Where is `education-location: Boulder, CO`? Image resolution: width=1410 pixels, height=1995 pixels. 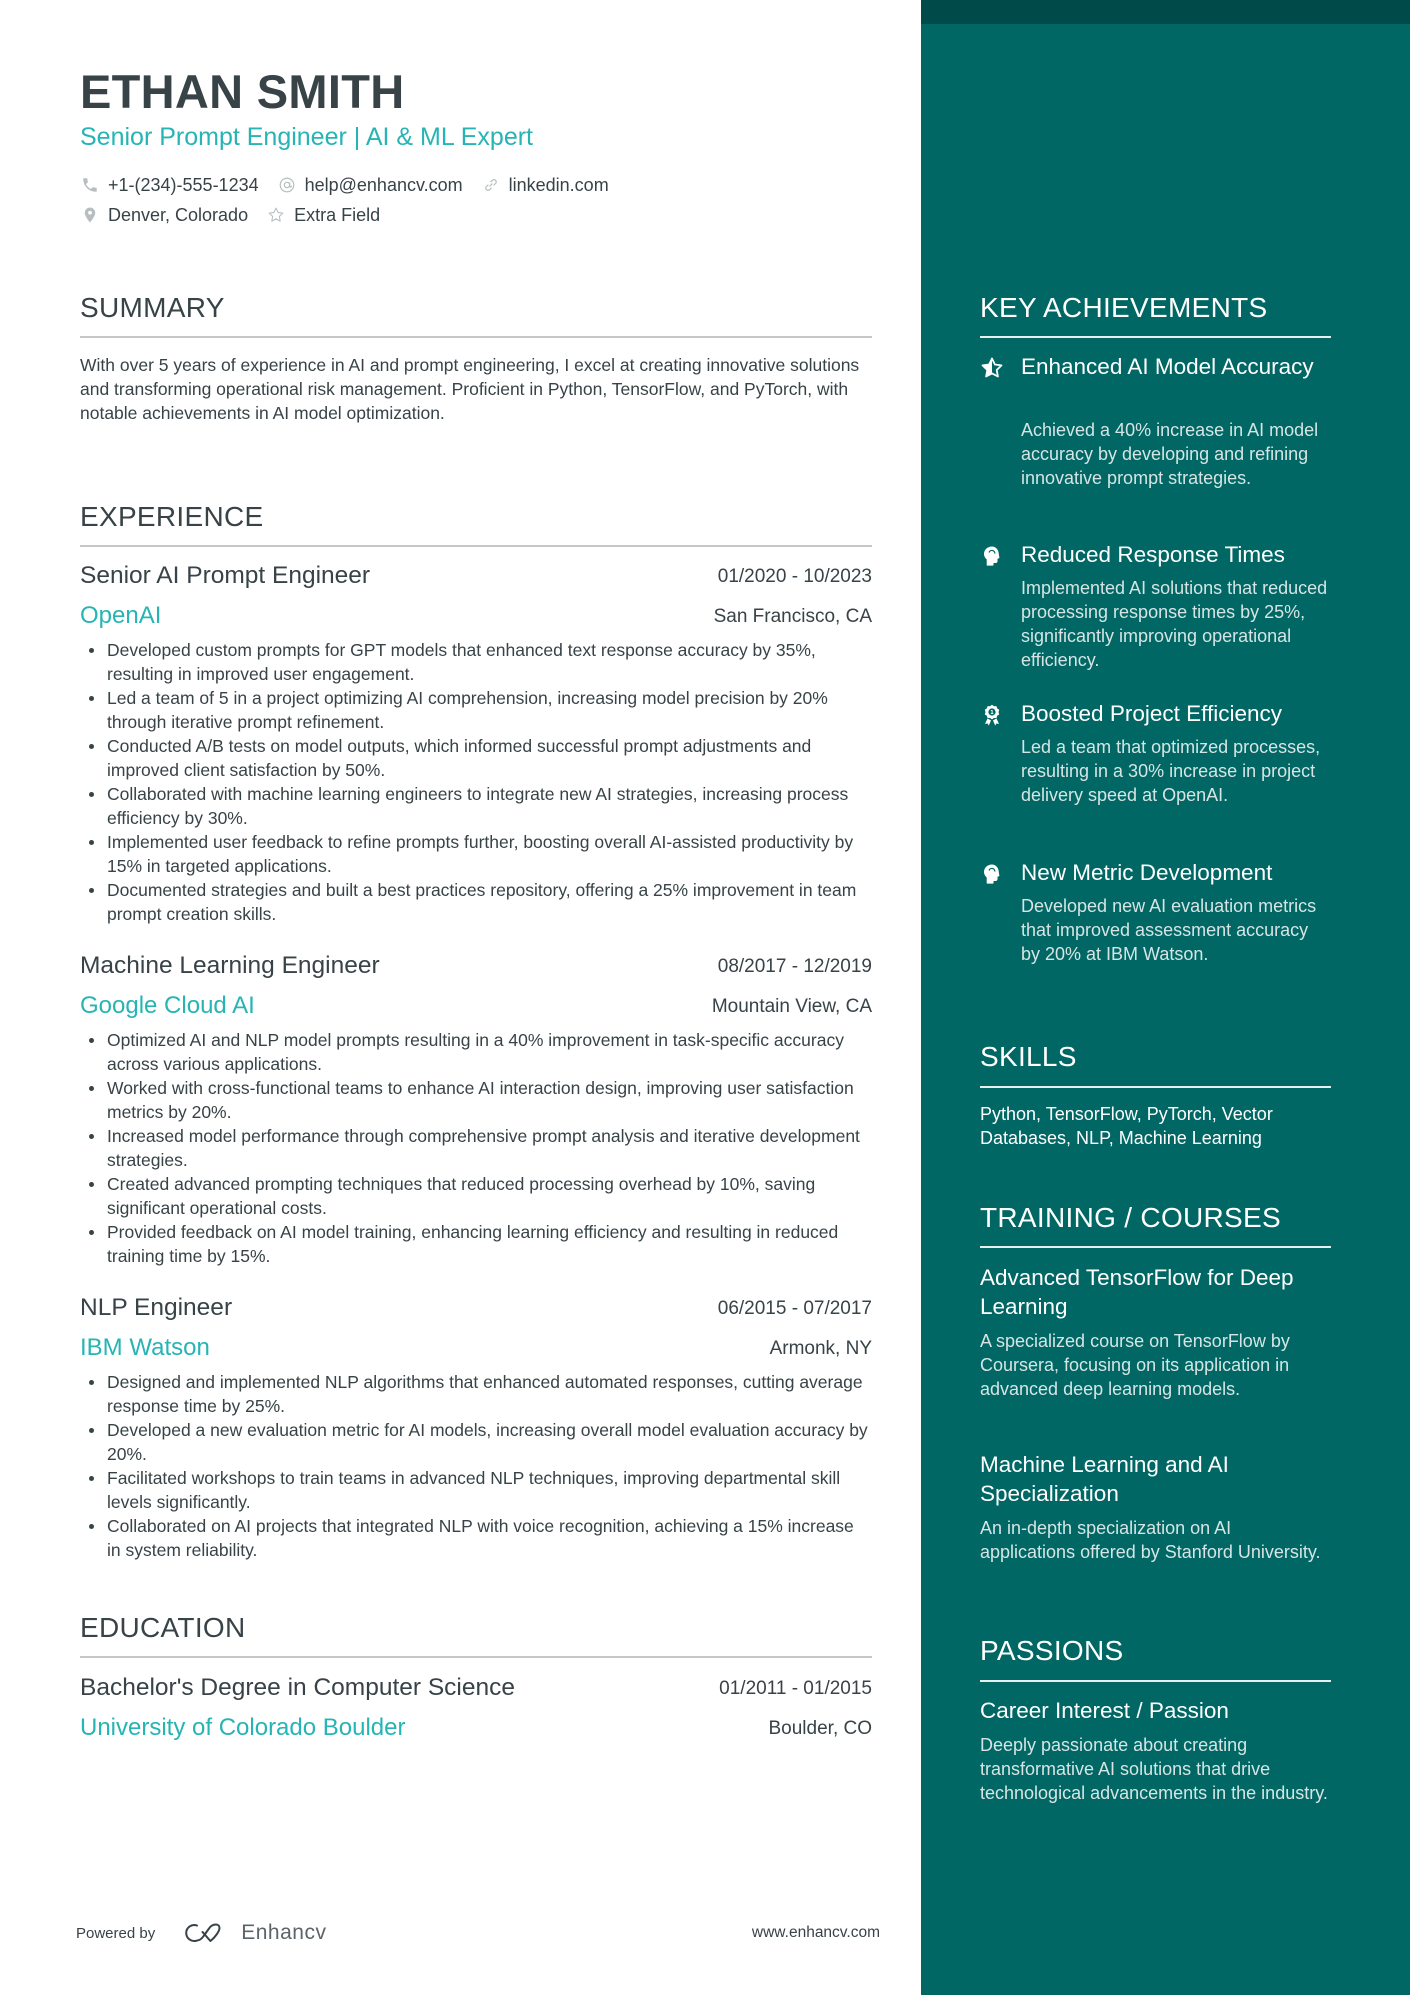 education-location: Boulder, CO is located at coordinates (820, 1728).